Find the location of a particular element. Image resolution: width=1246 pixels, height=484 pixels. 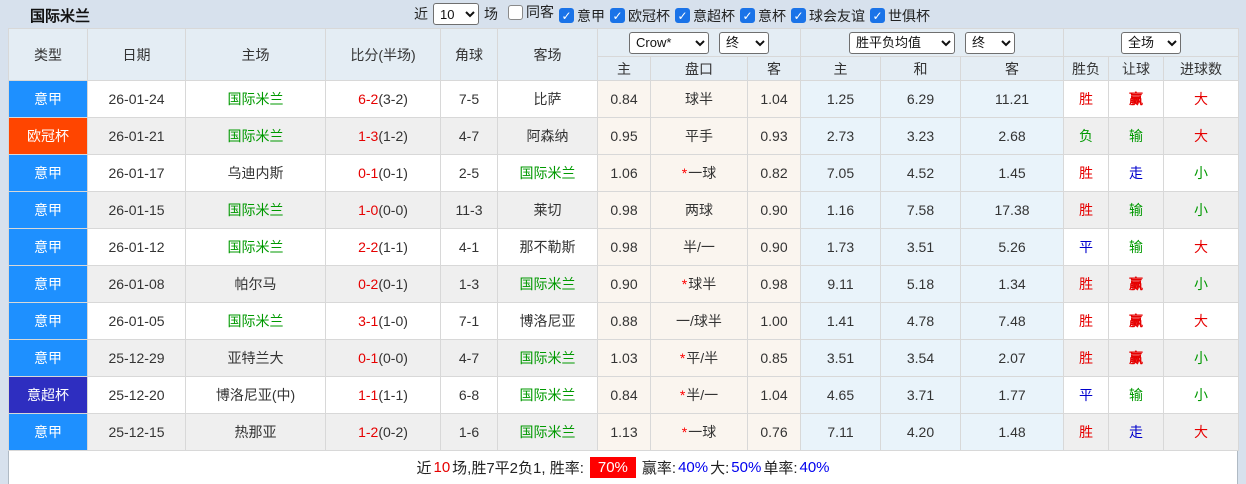

avg-time-select: 终 is located at coordinates (990, 42).